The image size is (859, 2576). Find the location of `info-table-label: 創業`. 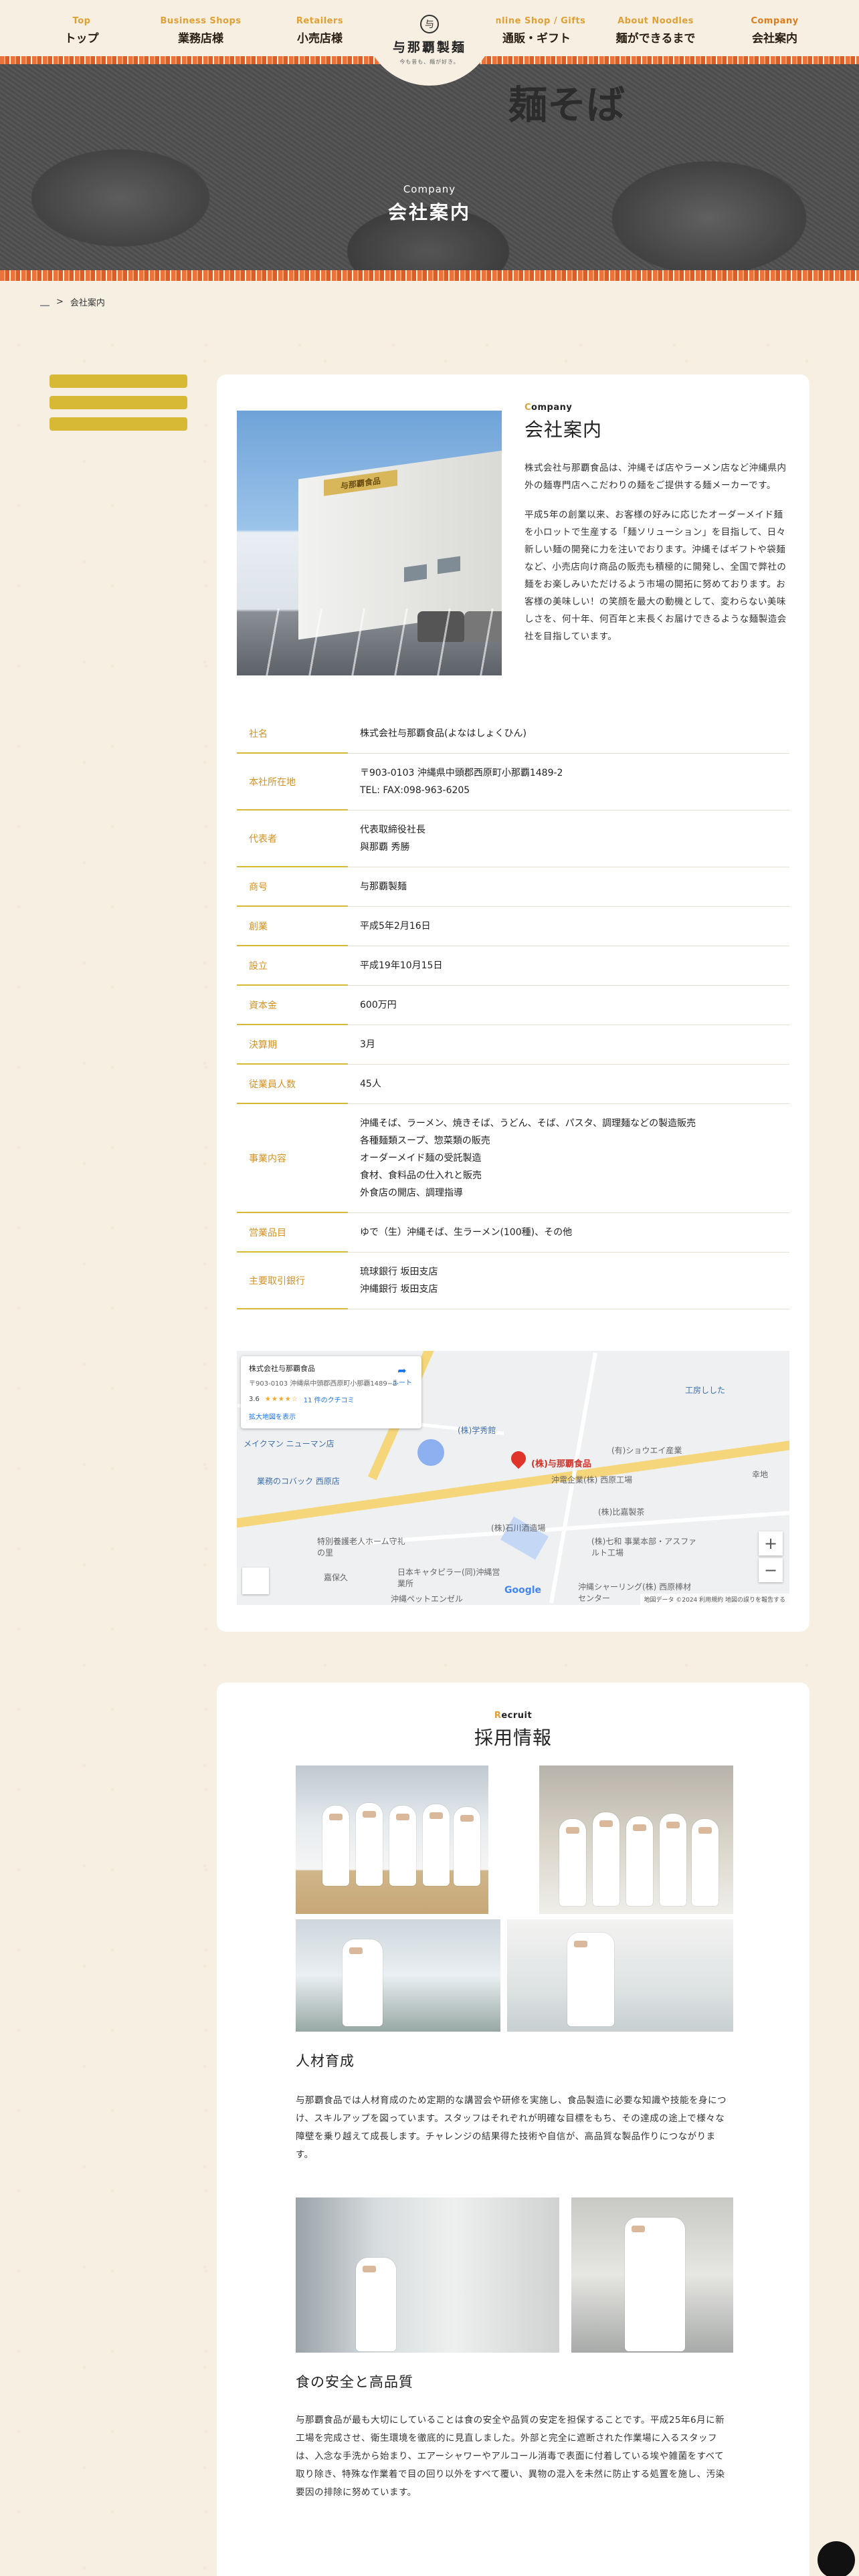

info-table-label: 創業 is located at coordinates (292, 927).